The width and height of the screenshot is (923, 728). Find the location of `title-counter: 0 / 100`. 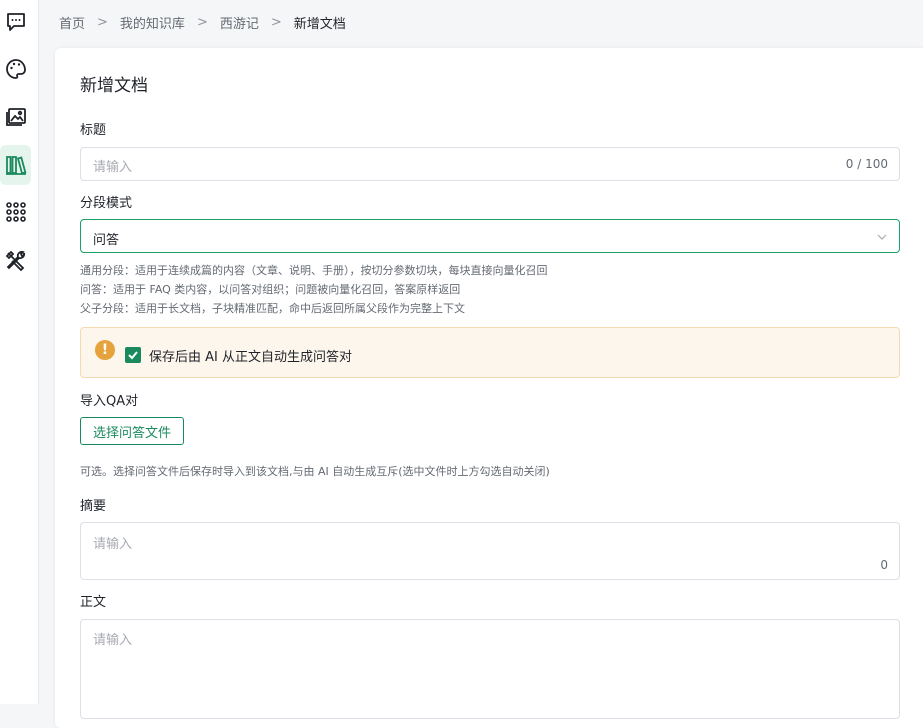

title-counter: 0 / 100 is located at coordinates (866, 164).